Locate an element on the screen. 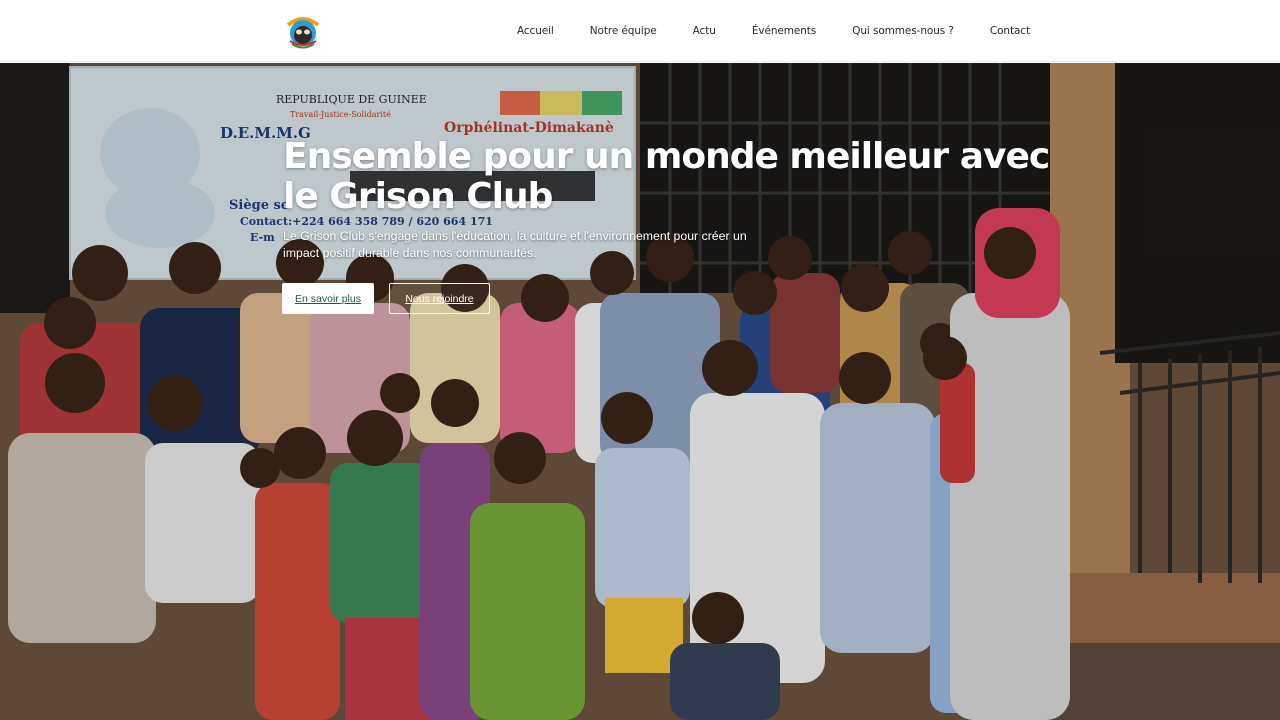  nav-item-actu: Actu is located at coordinates (704, 31).